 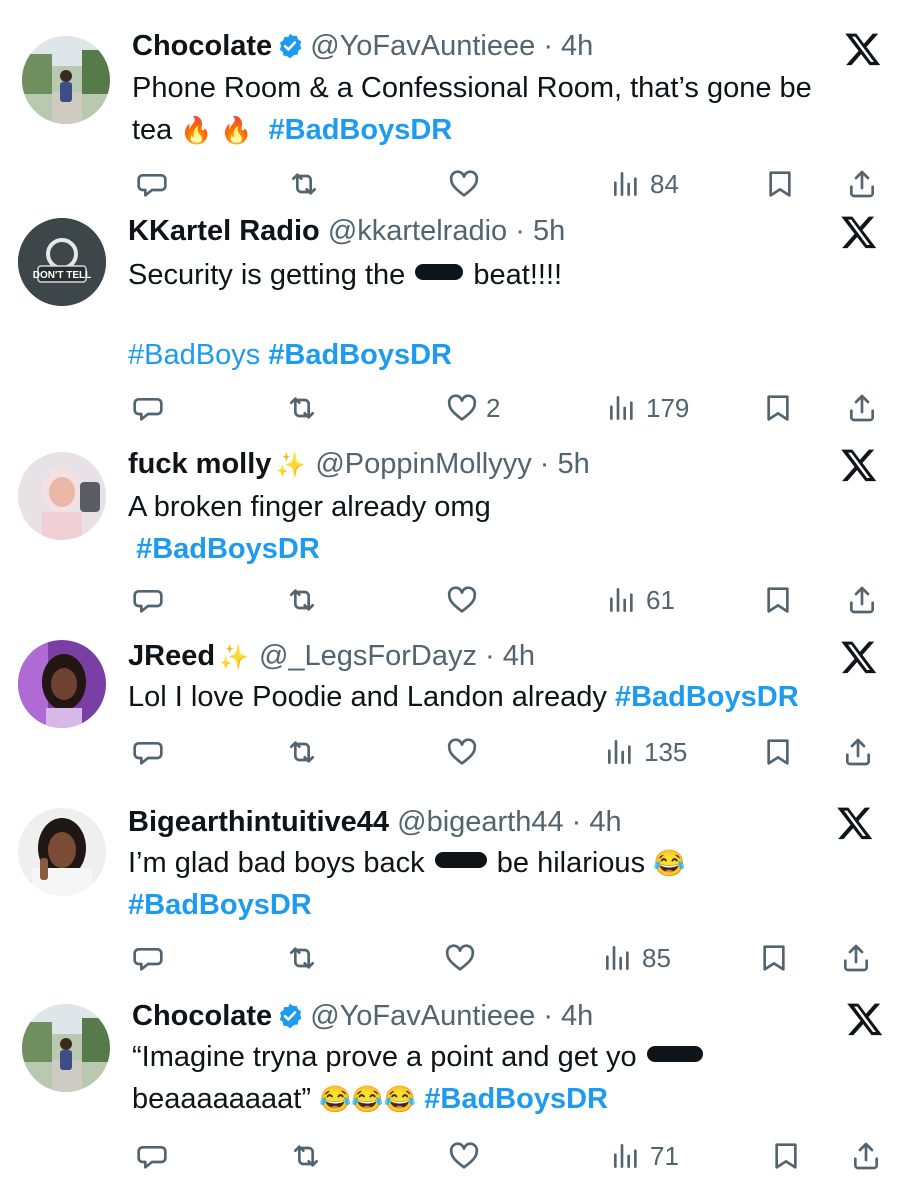 I want to click on handle: @kkartelradio, so click(x=417, y=231).